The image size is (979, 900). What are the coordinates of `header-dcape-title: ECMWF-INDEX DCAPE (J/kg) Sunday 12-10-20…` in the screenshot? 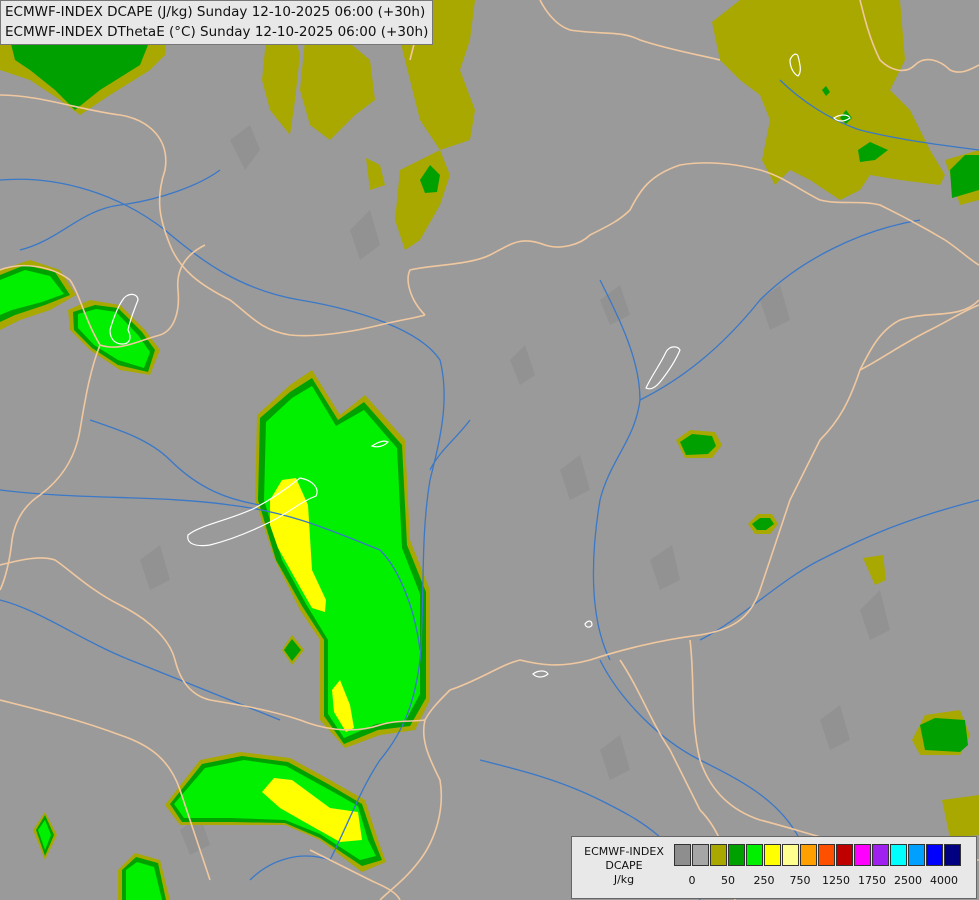 It's located at (215, 12).